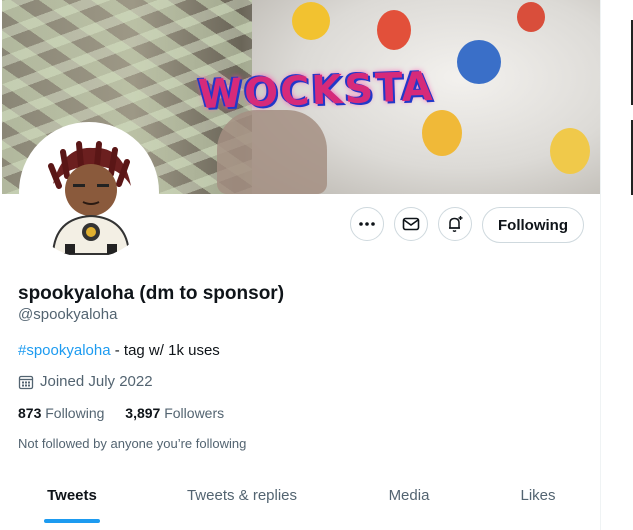  Describe the element at coordinates (194, 413) in the screenshot. I see `followers-label: Followers` at that location.